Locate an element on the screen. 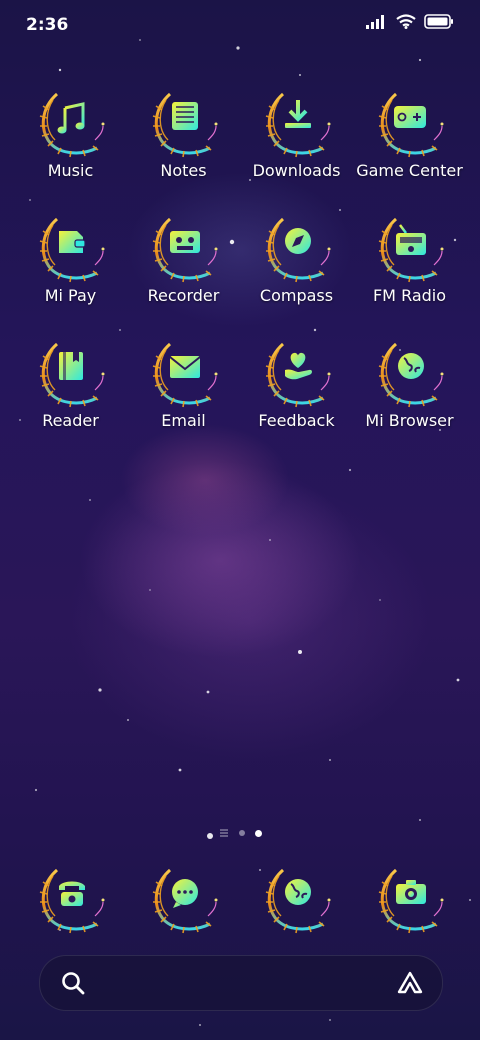 The image size is (480, 1040). app-label: Email is located at coordinates (183, 420).